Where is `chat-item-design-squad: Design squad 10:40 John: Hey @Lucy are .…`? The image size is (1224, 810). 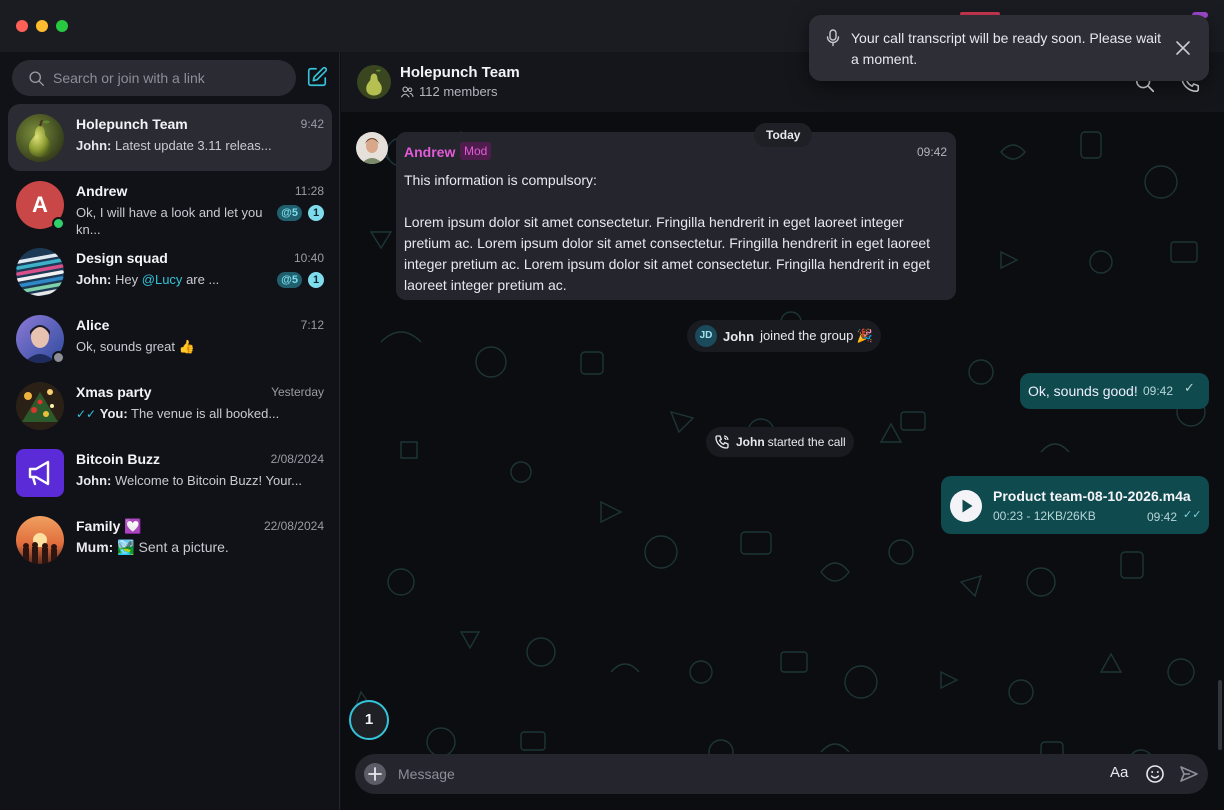
chat-item-design-squad: Design squad 10:40 John: Hey @Lucy are .… is located at coordinates (170, 271).